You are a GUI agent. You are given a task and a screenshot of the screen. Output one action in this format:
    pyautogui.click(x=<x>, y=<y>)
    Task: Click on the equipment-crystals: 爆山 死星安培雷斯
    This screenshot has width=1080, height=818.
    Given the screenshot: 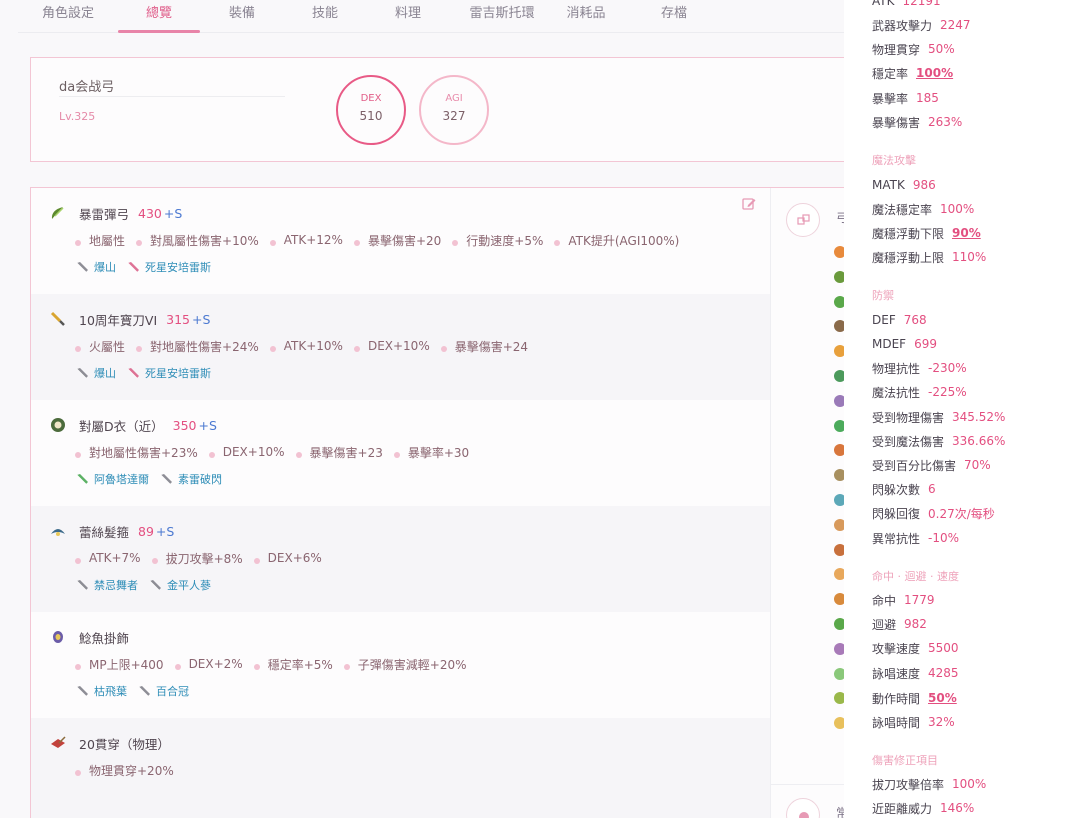 What is the action you would take?
    pyautogui.click(x=410, y=373)
    